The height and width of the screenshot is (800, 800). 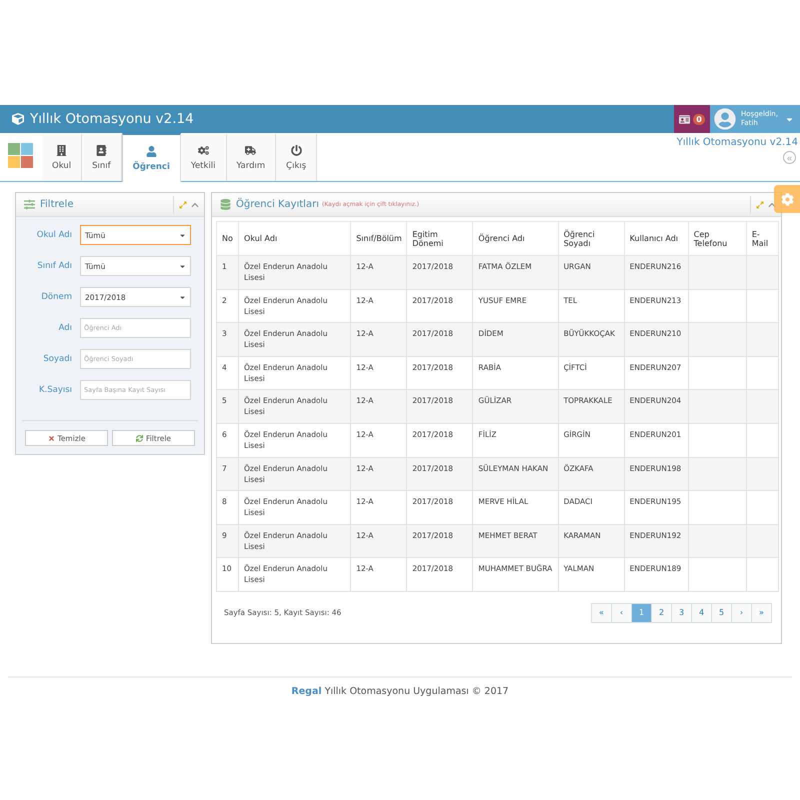 I want to click on app-title: Yıllık Otomasyonu v2.14, so click(x=337, y=119).